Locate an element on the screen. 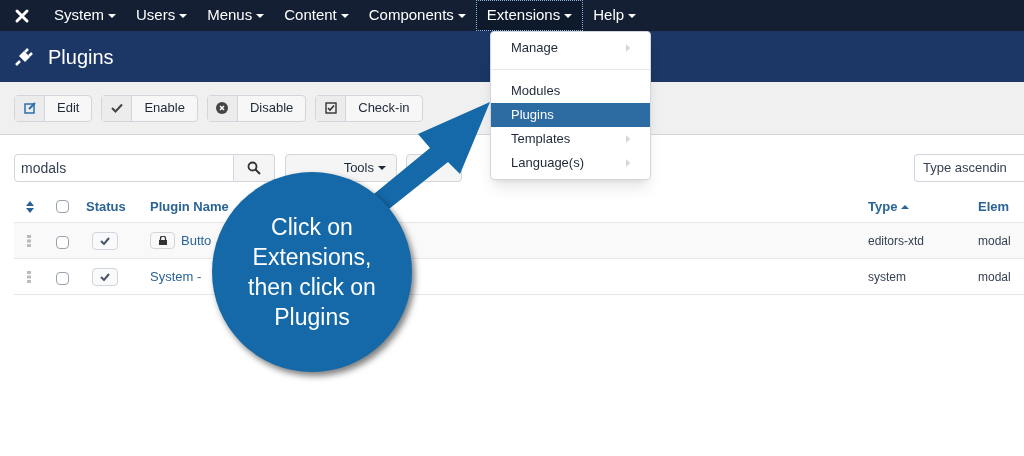  toolbar-button: Disable is located at coordinates (256, 108).